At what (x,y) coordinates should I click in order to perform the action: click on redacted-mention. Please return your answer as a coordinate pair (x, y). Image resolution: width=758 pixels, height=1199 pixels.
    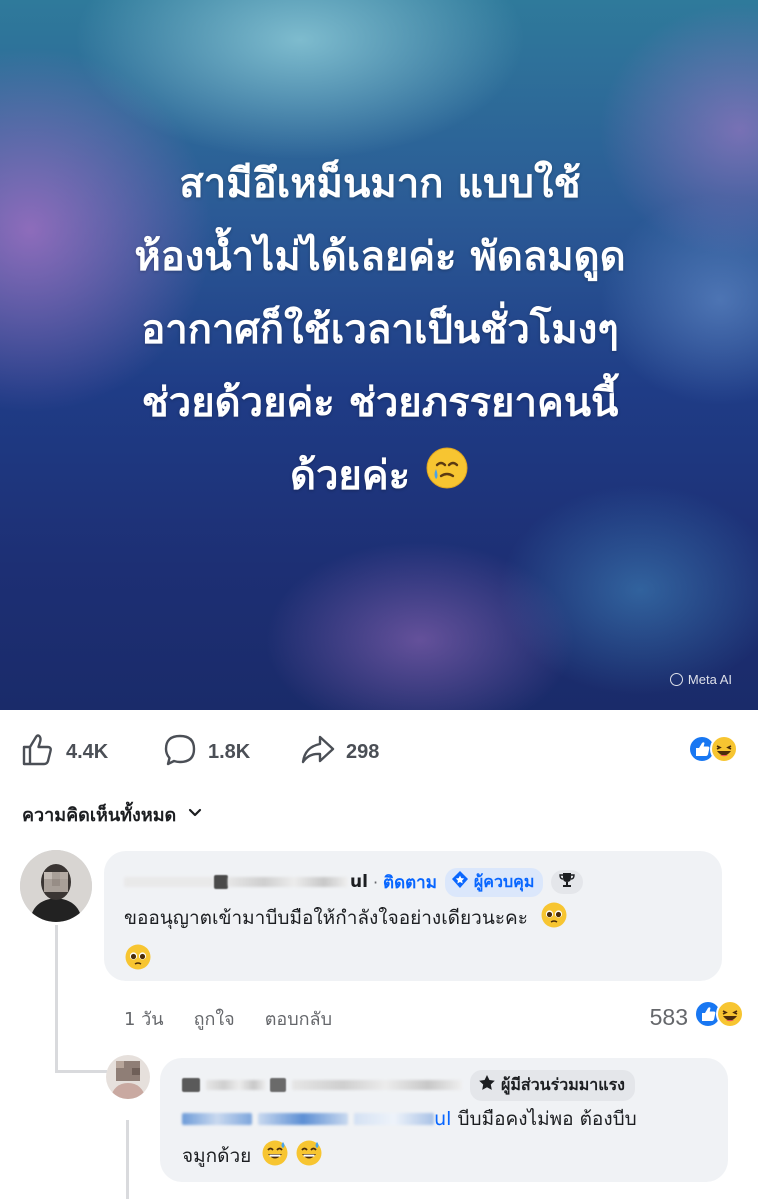
    Looking at the image, I should click on (308, 1119).